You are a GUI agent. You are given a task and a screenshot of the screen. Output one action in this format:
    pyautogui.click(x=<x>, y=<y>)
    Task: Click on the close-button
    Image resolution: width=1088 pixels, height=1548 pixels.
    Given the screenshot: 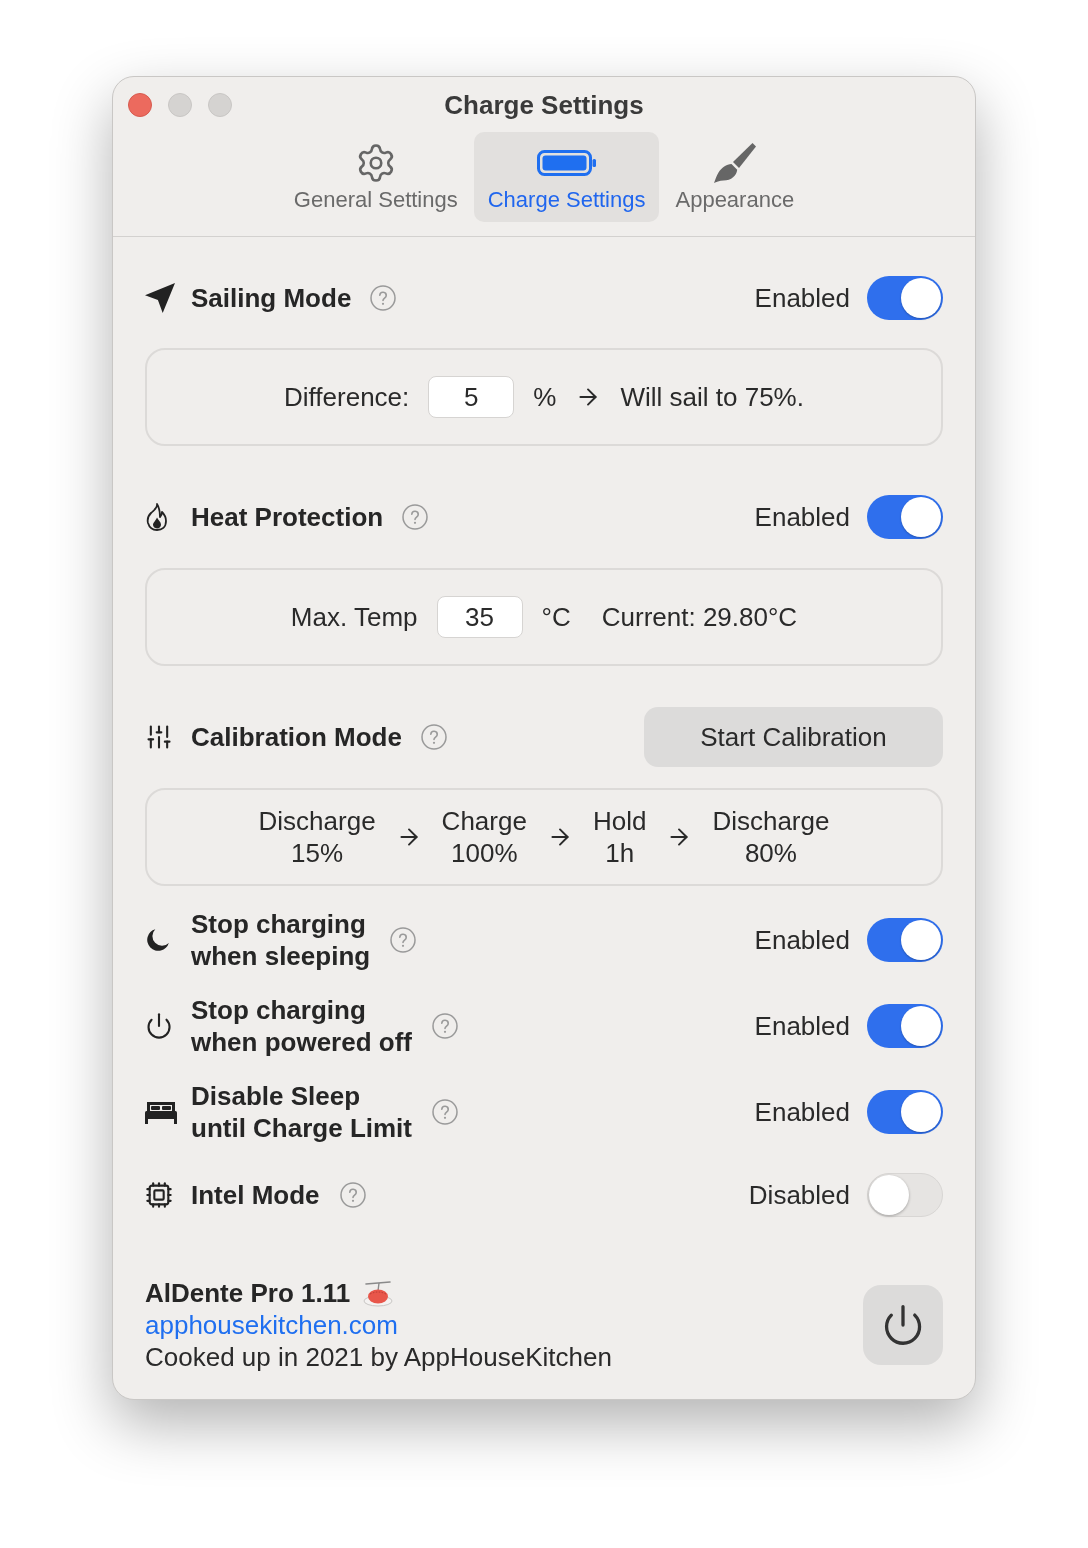 What is the action you would take?
    pyautogui.click(x=140, y=104)
    